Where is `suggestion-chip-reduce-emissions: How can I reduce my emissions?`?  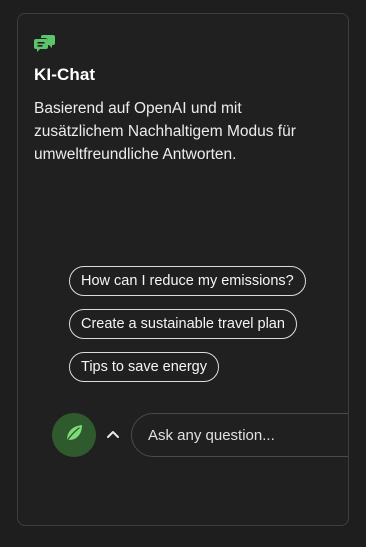
suggestion-chip-reduce-emissions: How can I reduce my emissions? is located at coordinates (187, 281).